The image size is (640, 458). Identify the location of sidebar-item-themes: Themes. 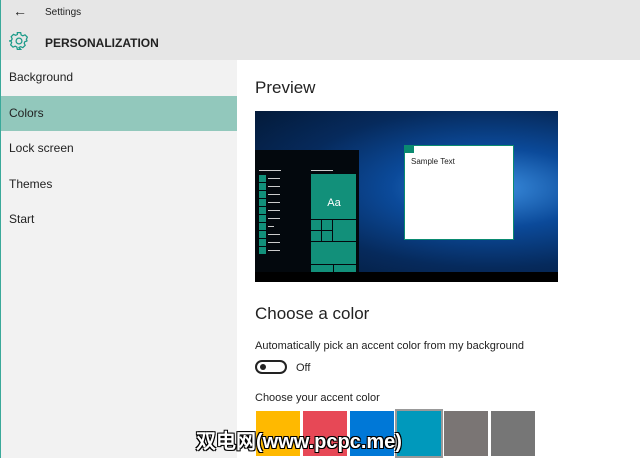
(119, 185).